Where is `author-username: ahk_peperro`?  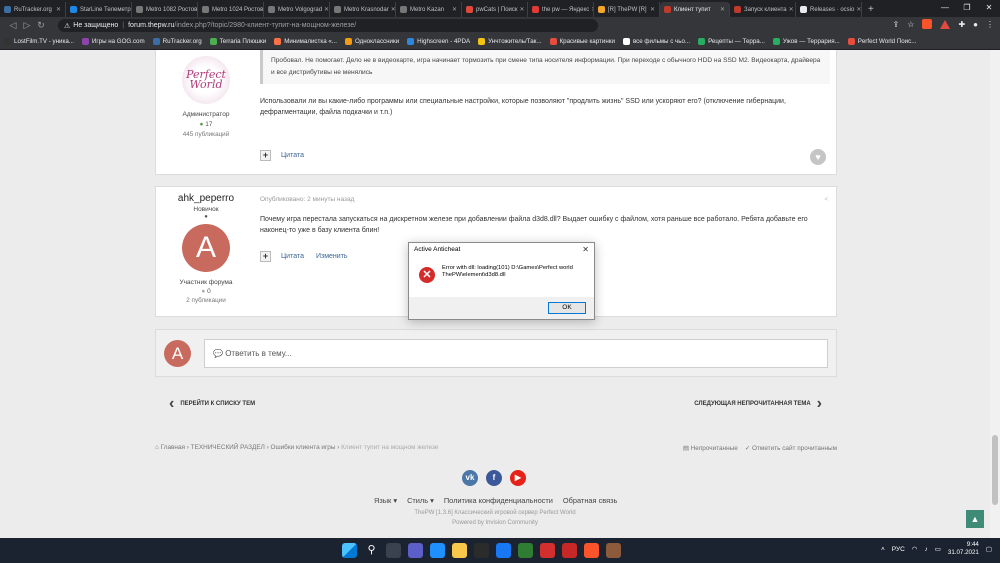
author-username: ahk_peperro is located at coordinates (206, 198).